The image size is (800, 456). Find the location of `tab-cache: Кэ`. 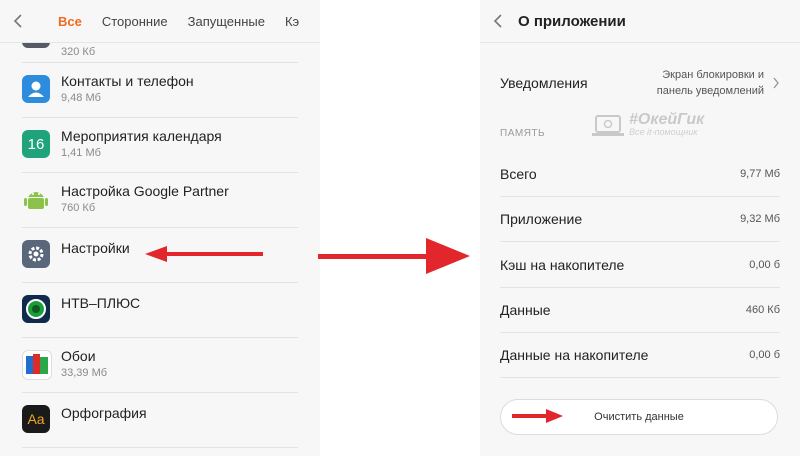

tab-cache: Кэ is located at coordinates (292, 21).